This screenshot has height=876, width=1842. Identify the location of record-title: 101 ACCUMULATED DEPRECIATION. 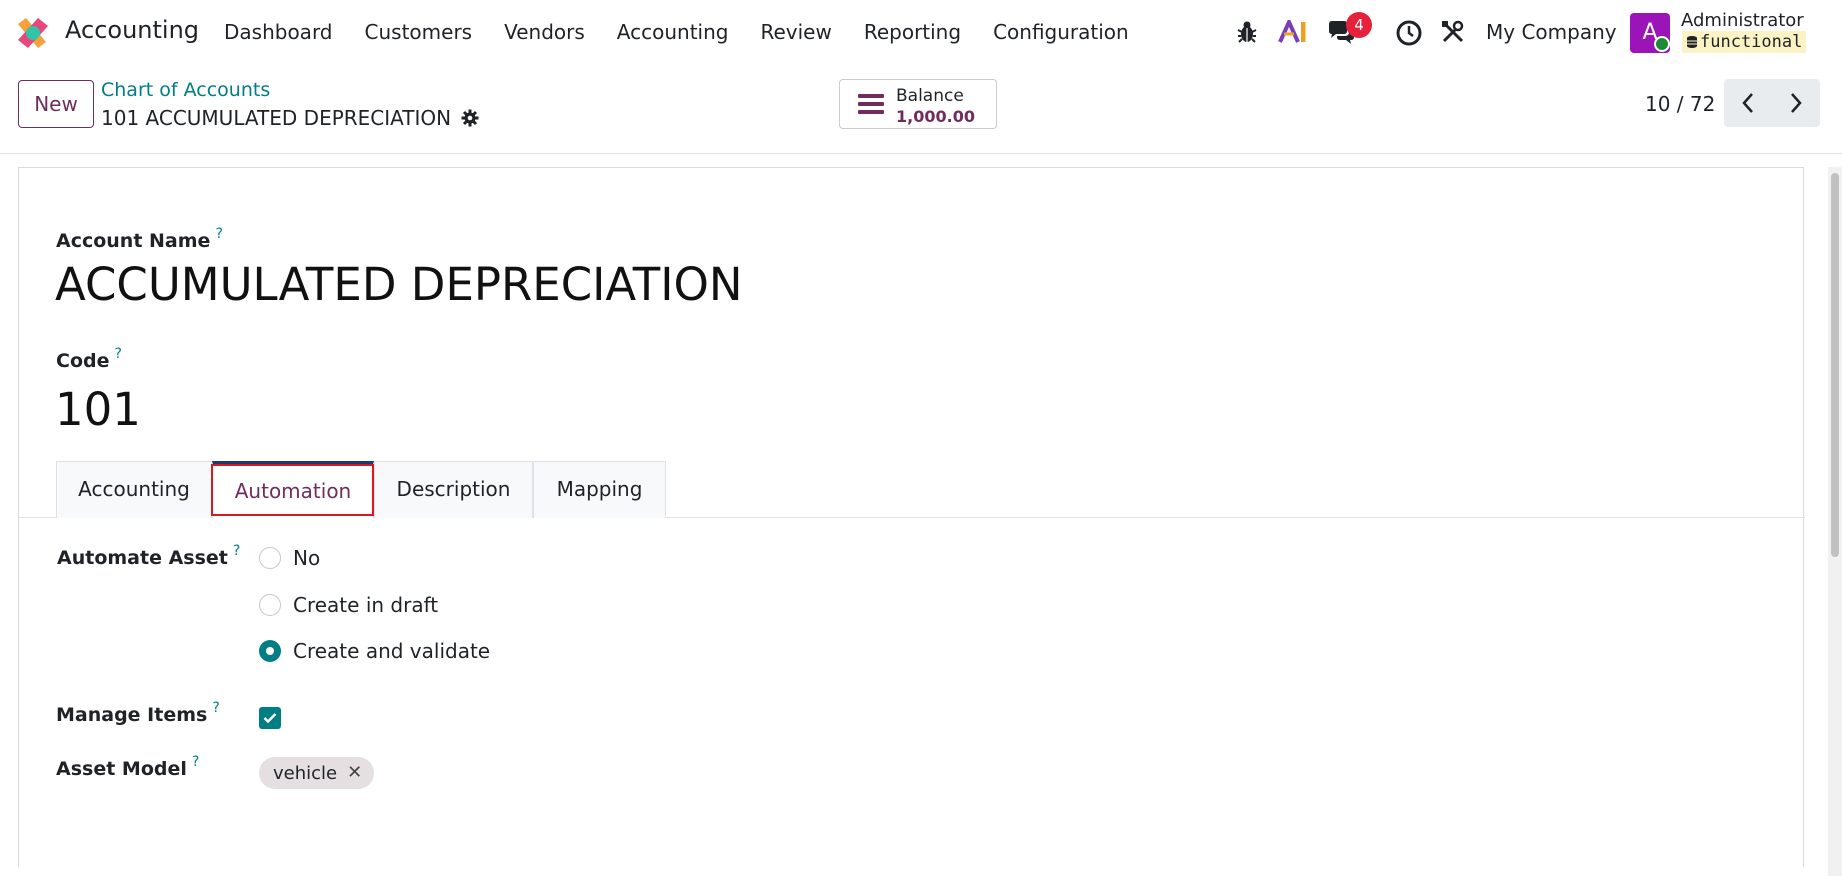
(290, 118).